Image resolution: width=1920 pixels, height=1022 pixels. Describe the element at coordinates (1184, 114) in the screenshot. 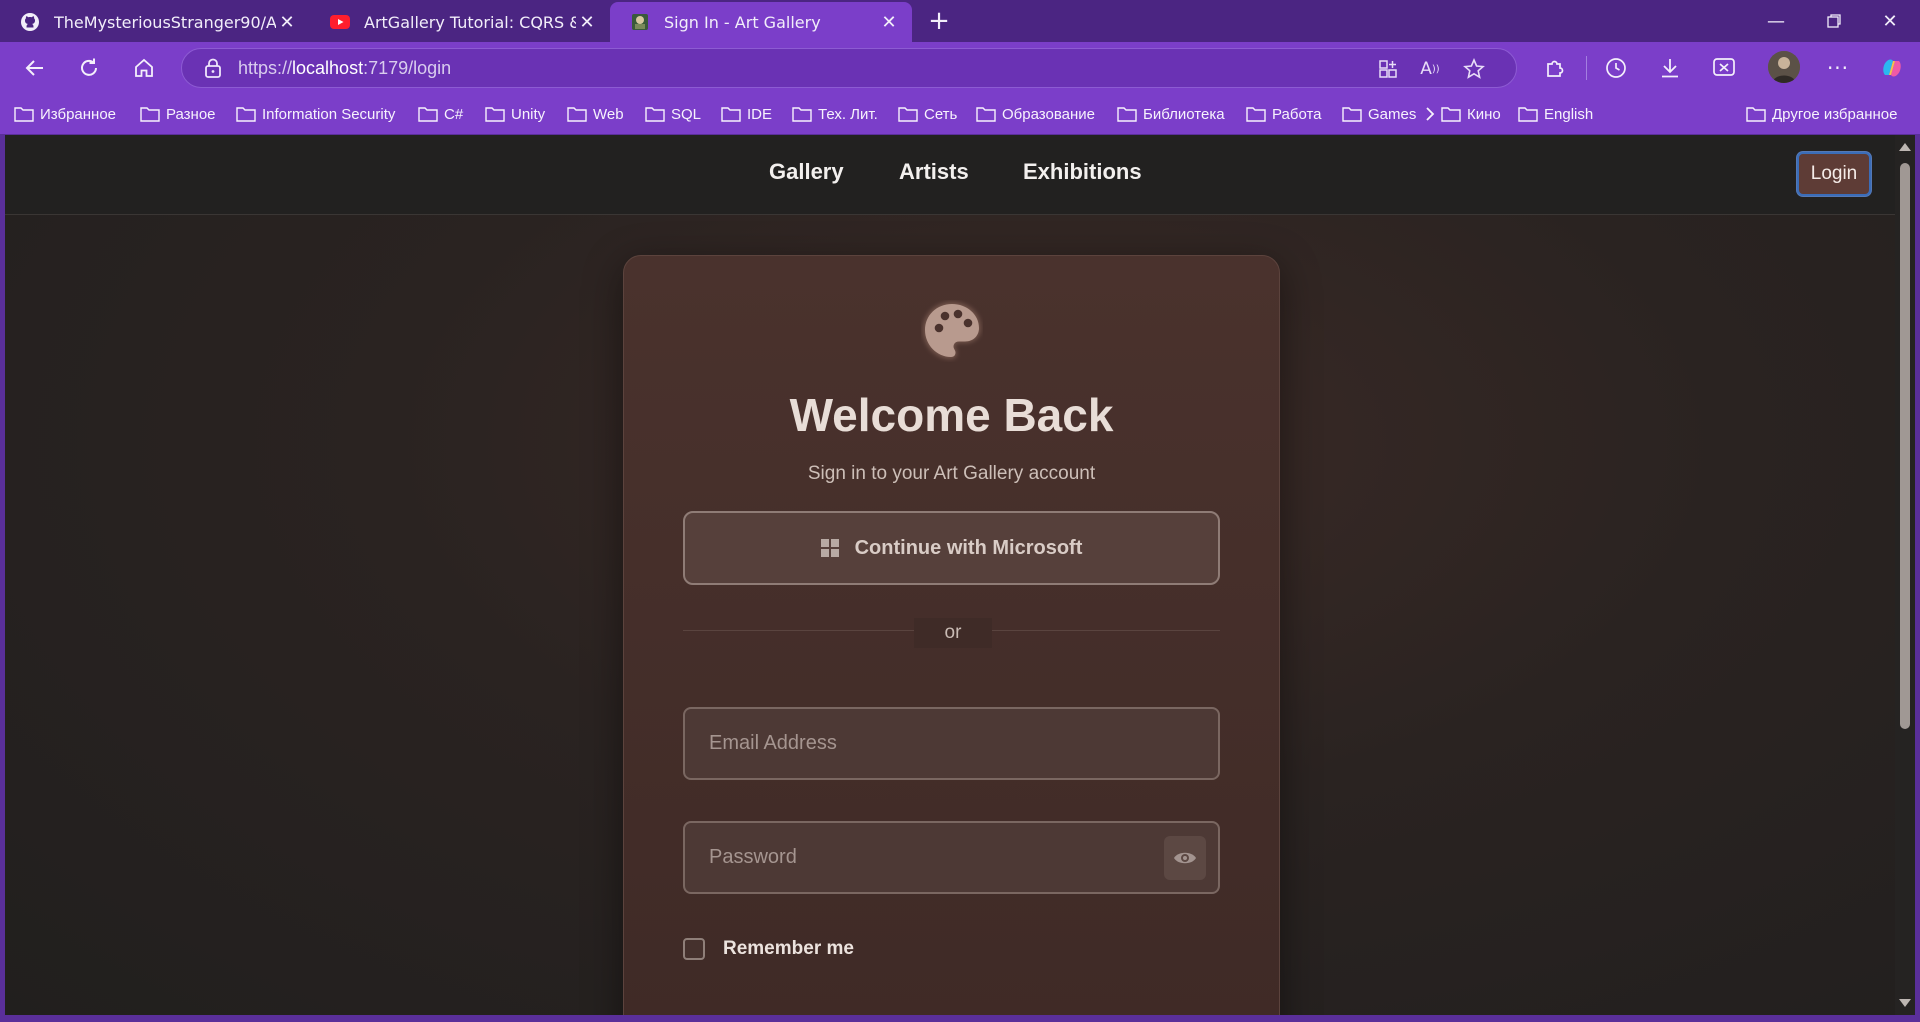

I see `bookmark-label: Библиотека` at that location.